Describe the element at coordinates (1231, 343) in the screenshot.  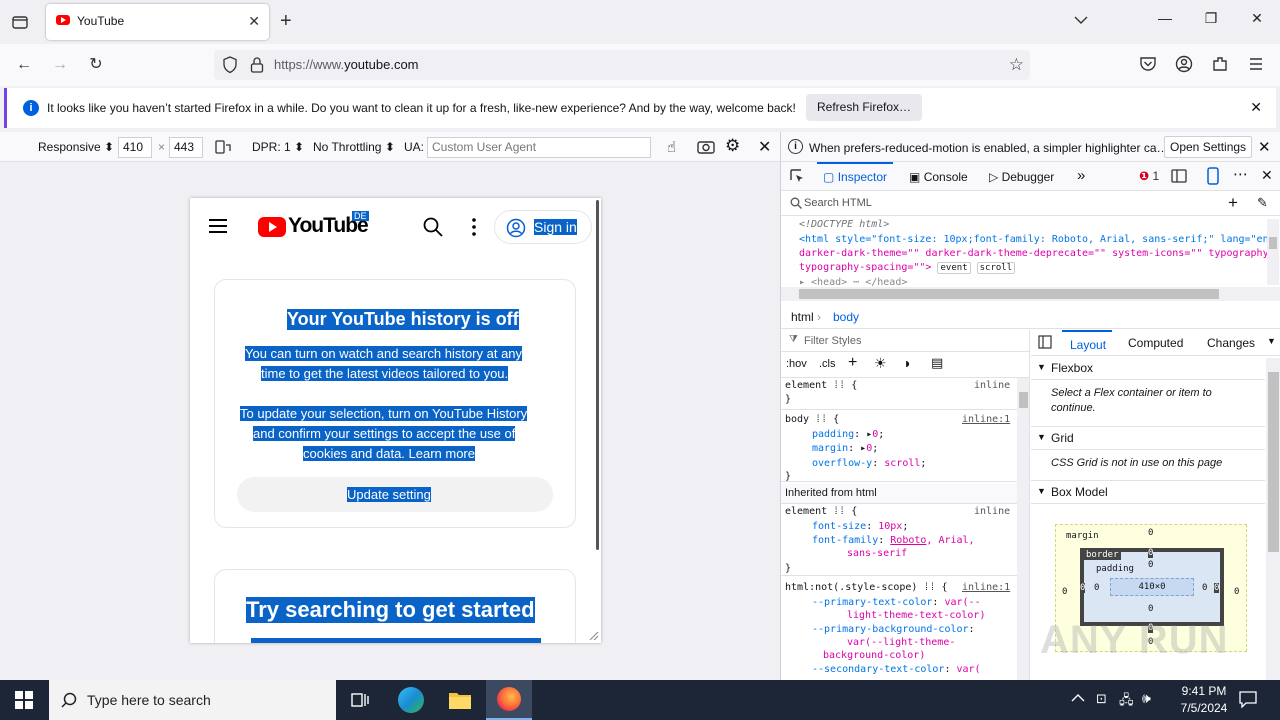
I see `tab-changes: Changes` at that location.